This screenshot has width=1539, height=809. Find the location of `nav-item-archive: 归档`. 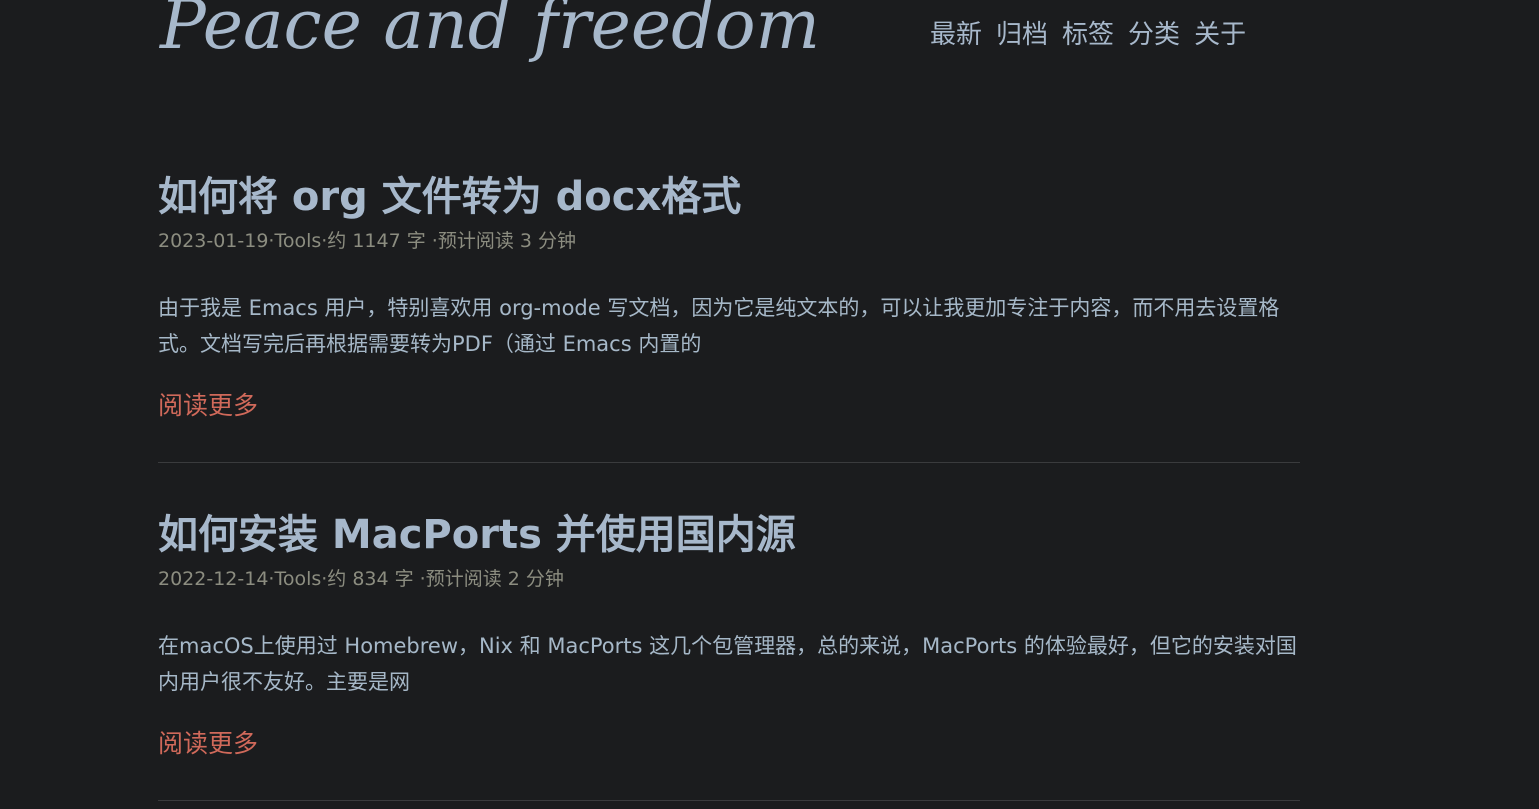

nav-item-archive: 归档 is located at coordinates (1022, 32).